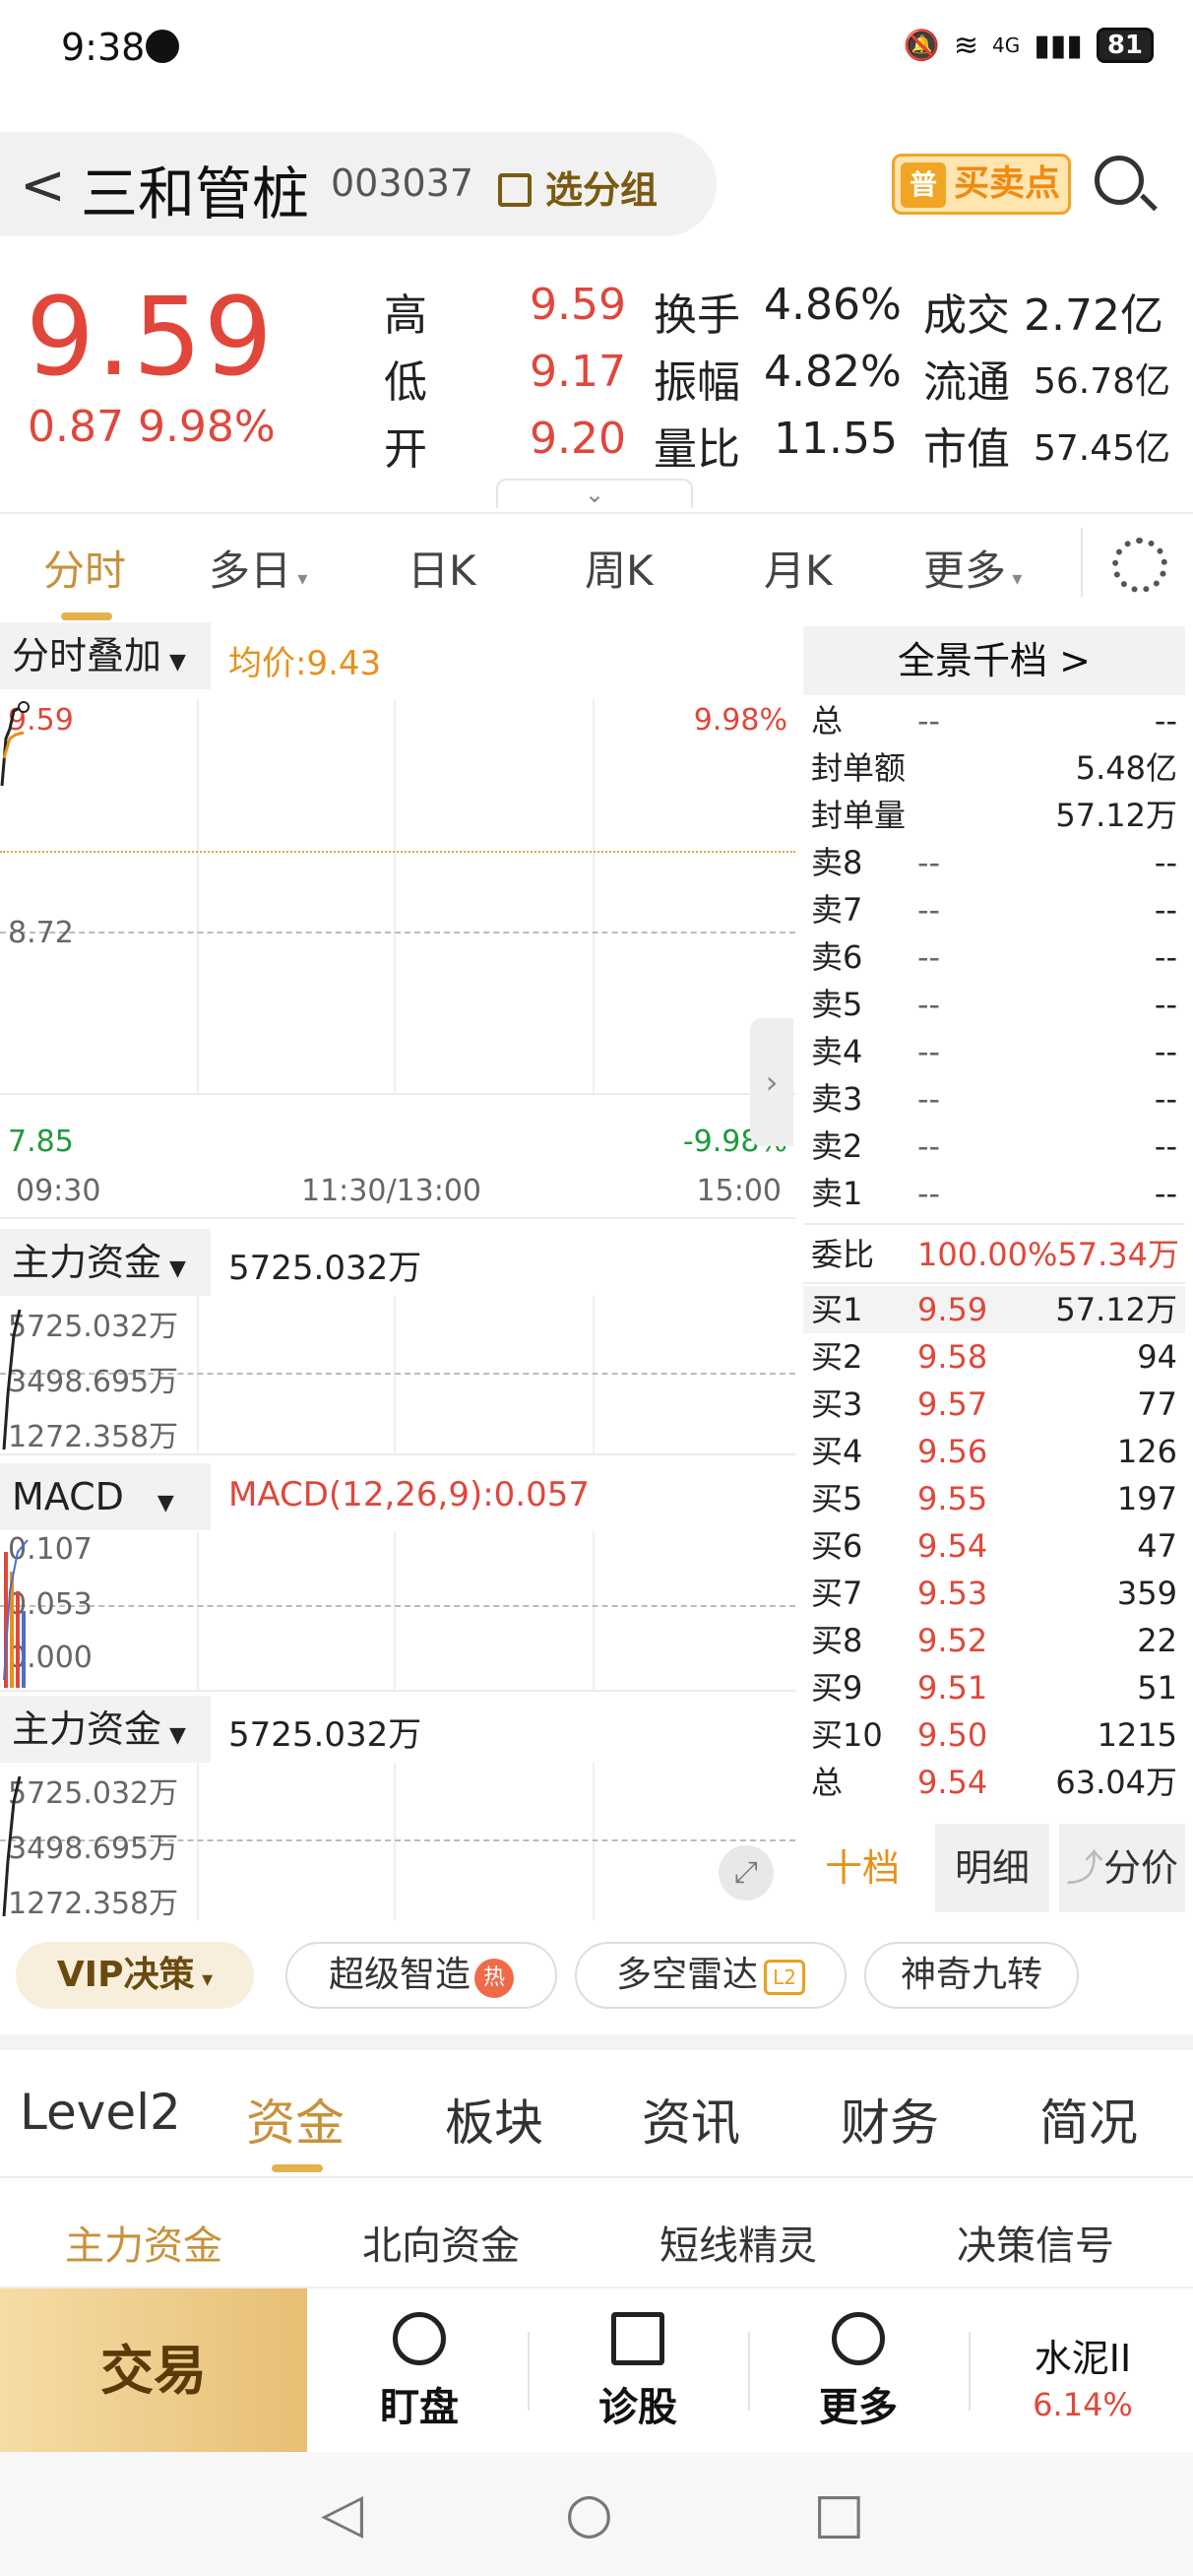  What do you see at coordinates (1139, 565) in the screenshot?
I see `gear-icon` at bounding box center [1139, 565].